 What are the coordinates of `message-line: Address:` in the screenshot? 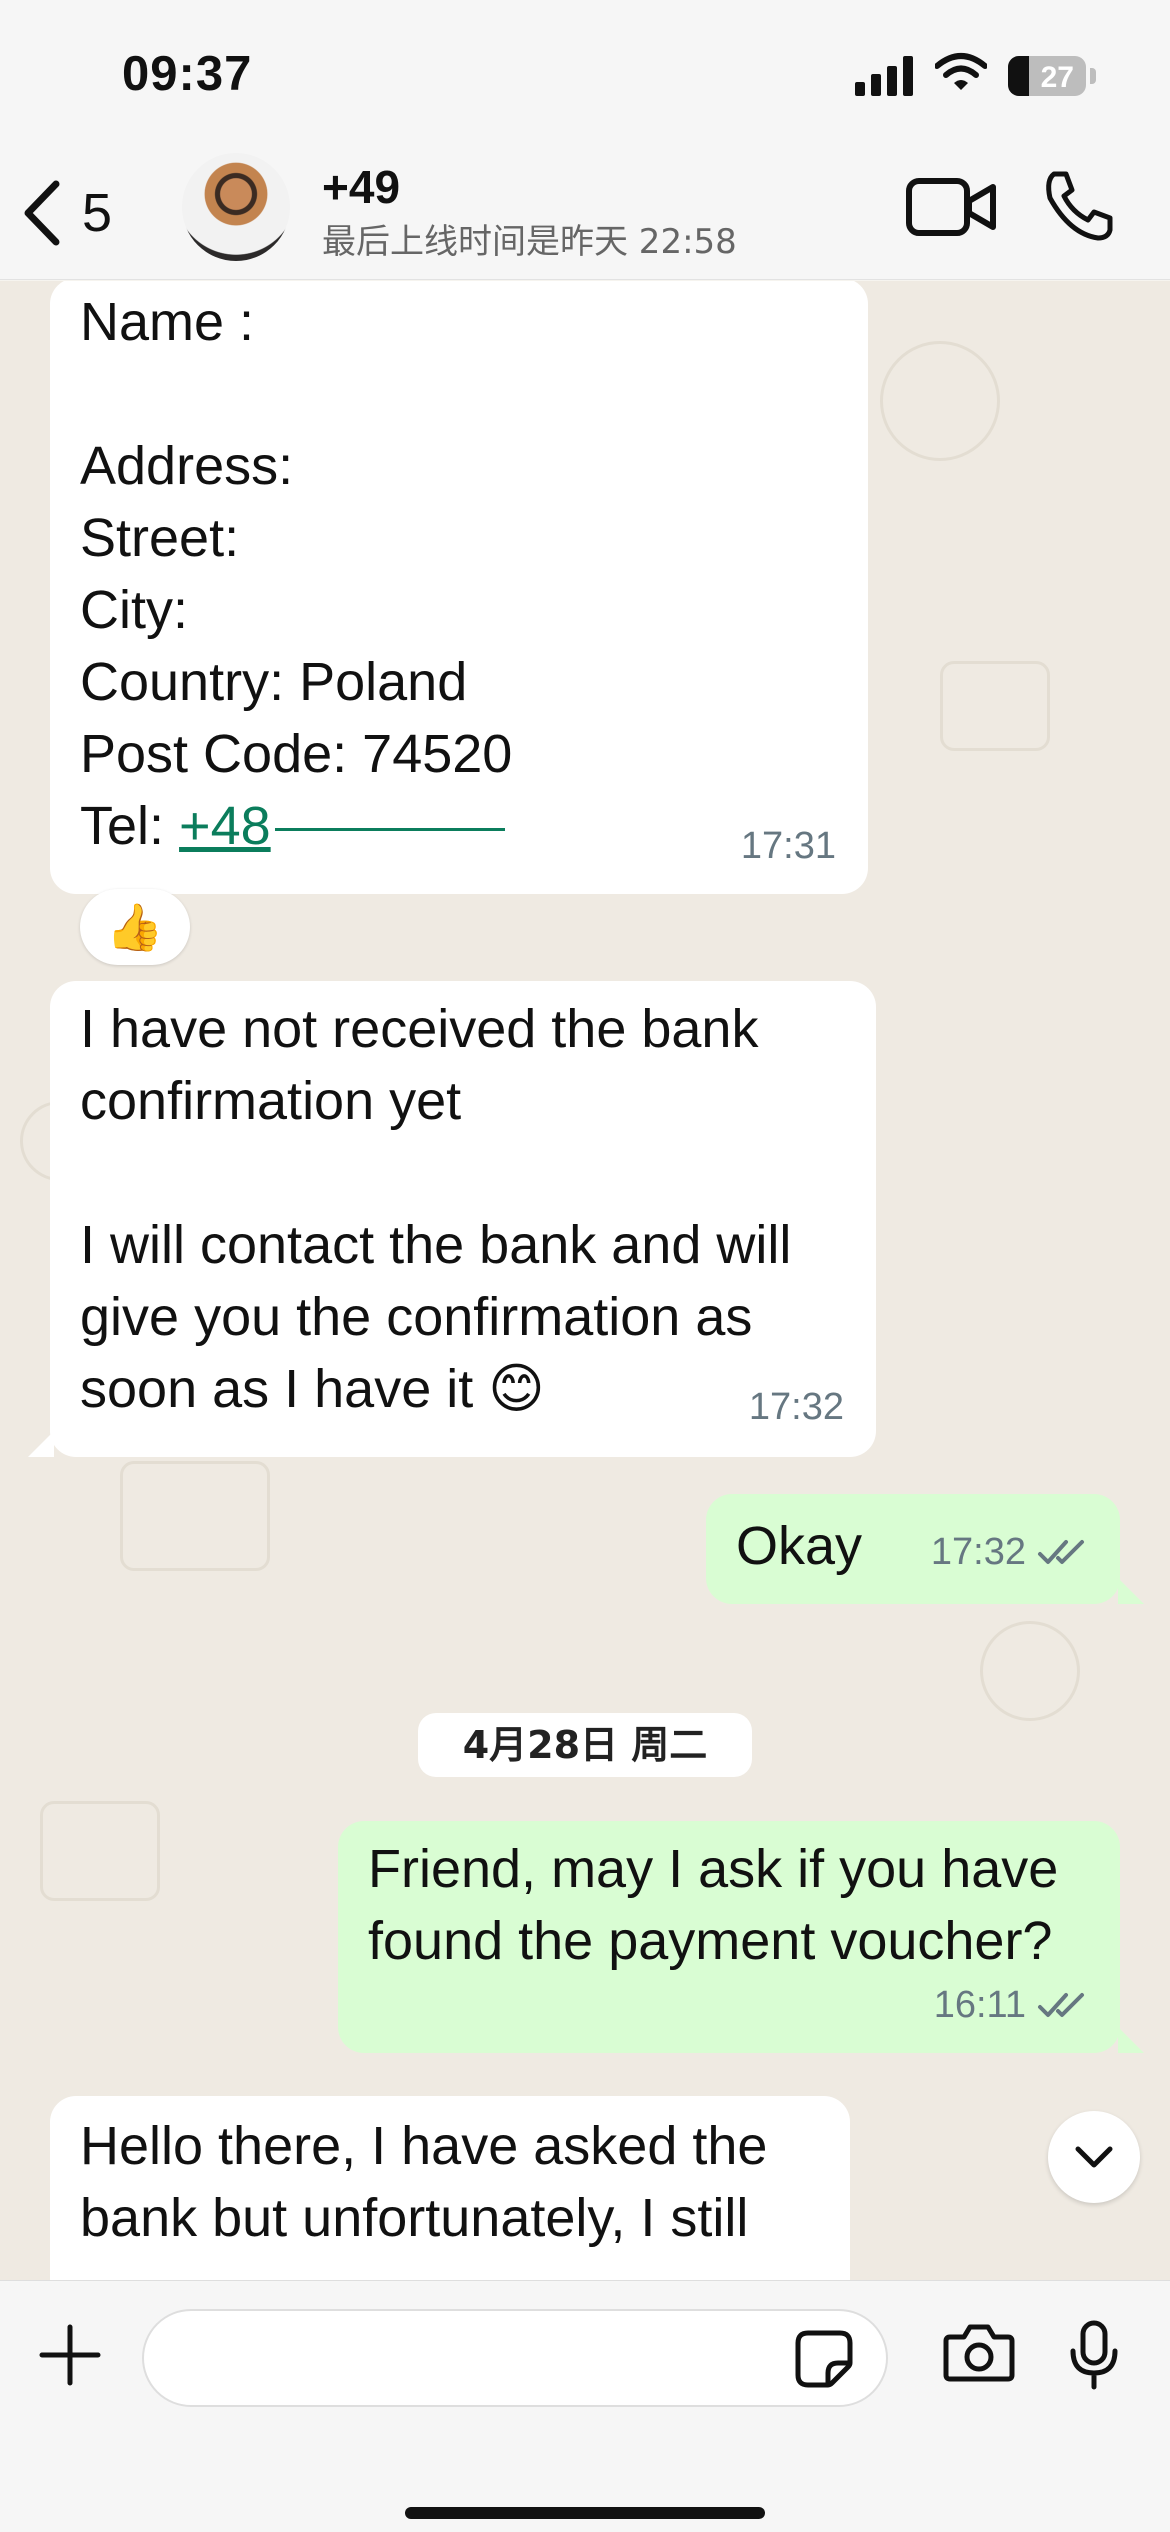 It's located at (187, 466).